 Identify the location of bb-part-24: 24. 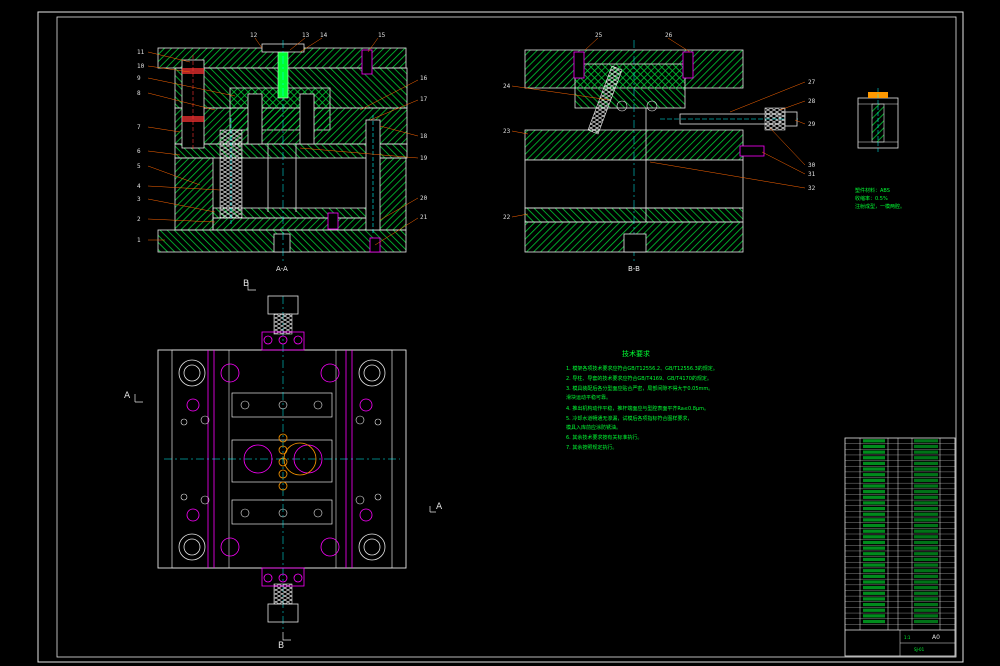
(507, 86).